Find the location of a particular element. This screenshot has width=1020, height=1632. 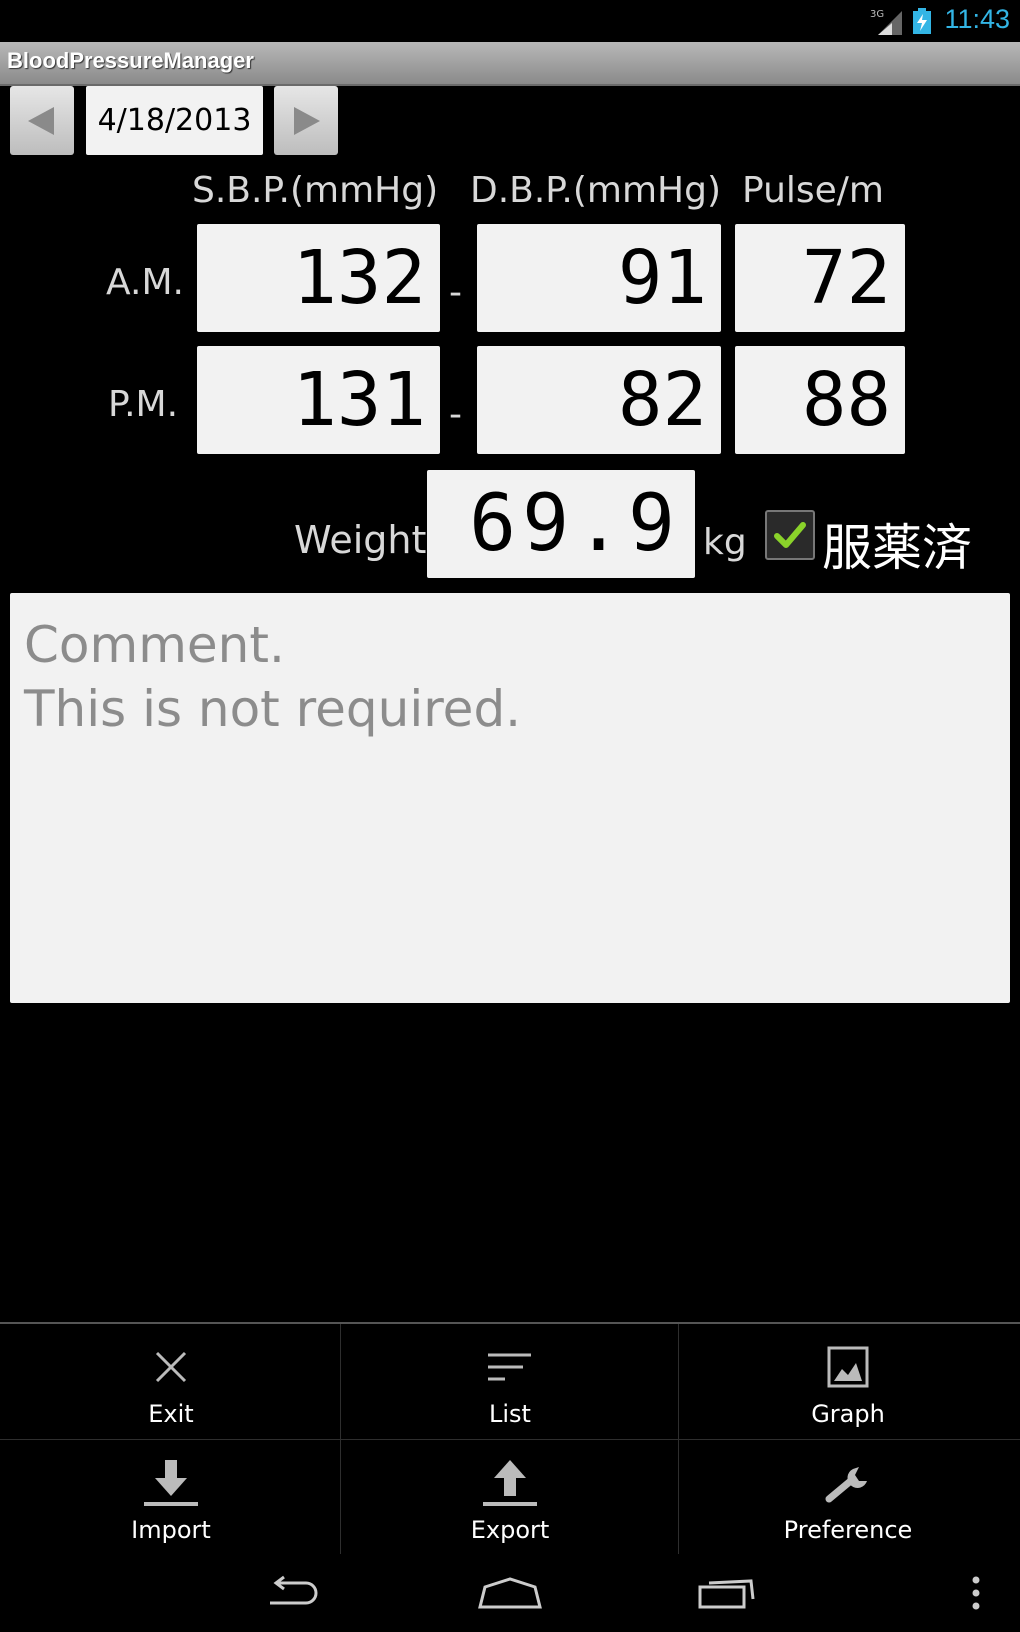

pm-pulse-input: 88 is located at coordinates (820, 400).